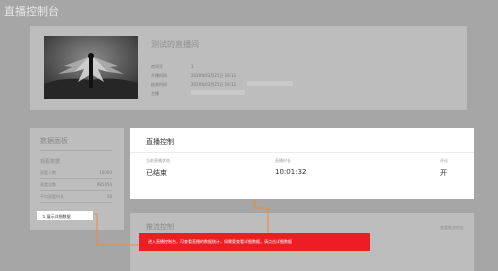  What do you see at coordinates (48, 172) in the screenshot?
I see `stat-label: 观看人数` at bounding box center [48, 172].